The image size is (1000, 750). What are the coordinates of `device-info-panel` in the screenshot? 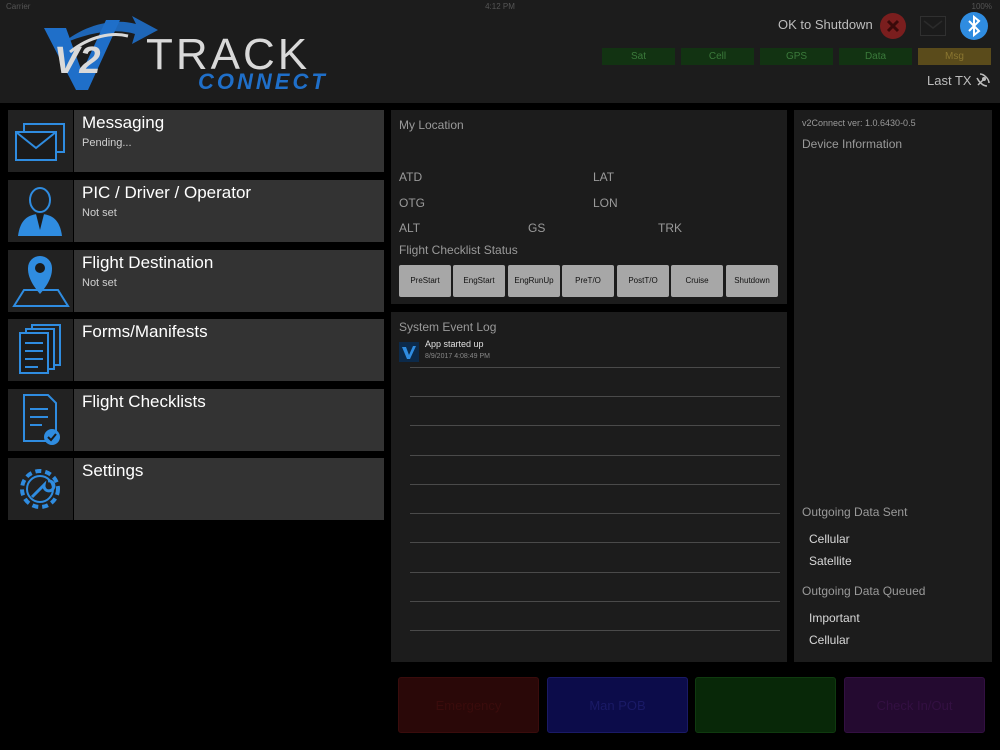 It's located at (893, 386).